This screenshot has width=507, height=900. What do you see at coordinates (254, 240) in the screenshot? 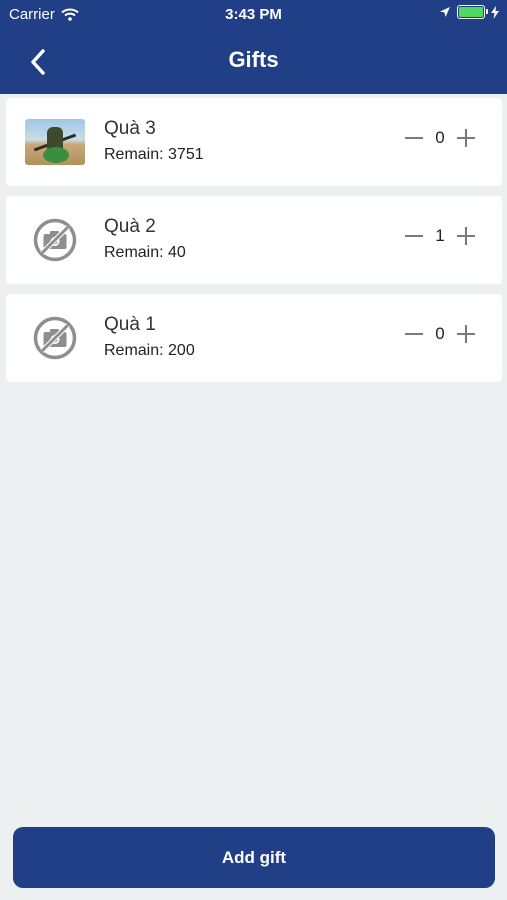
I see `gift-card: Quà 2 Remain: 40 1` at bounding box center [254, 240].